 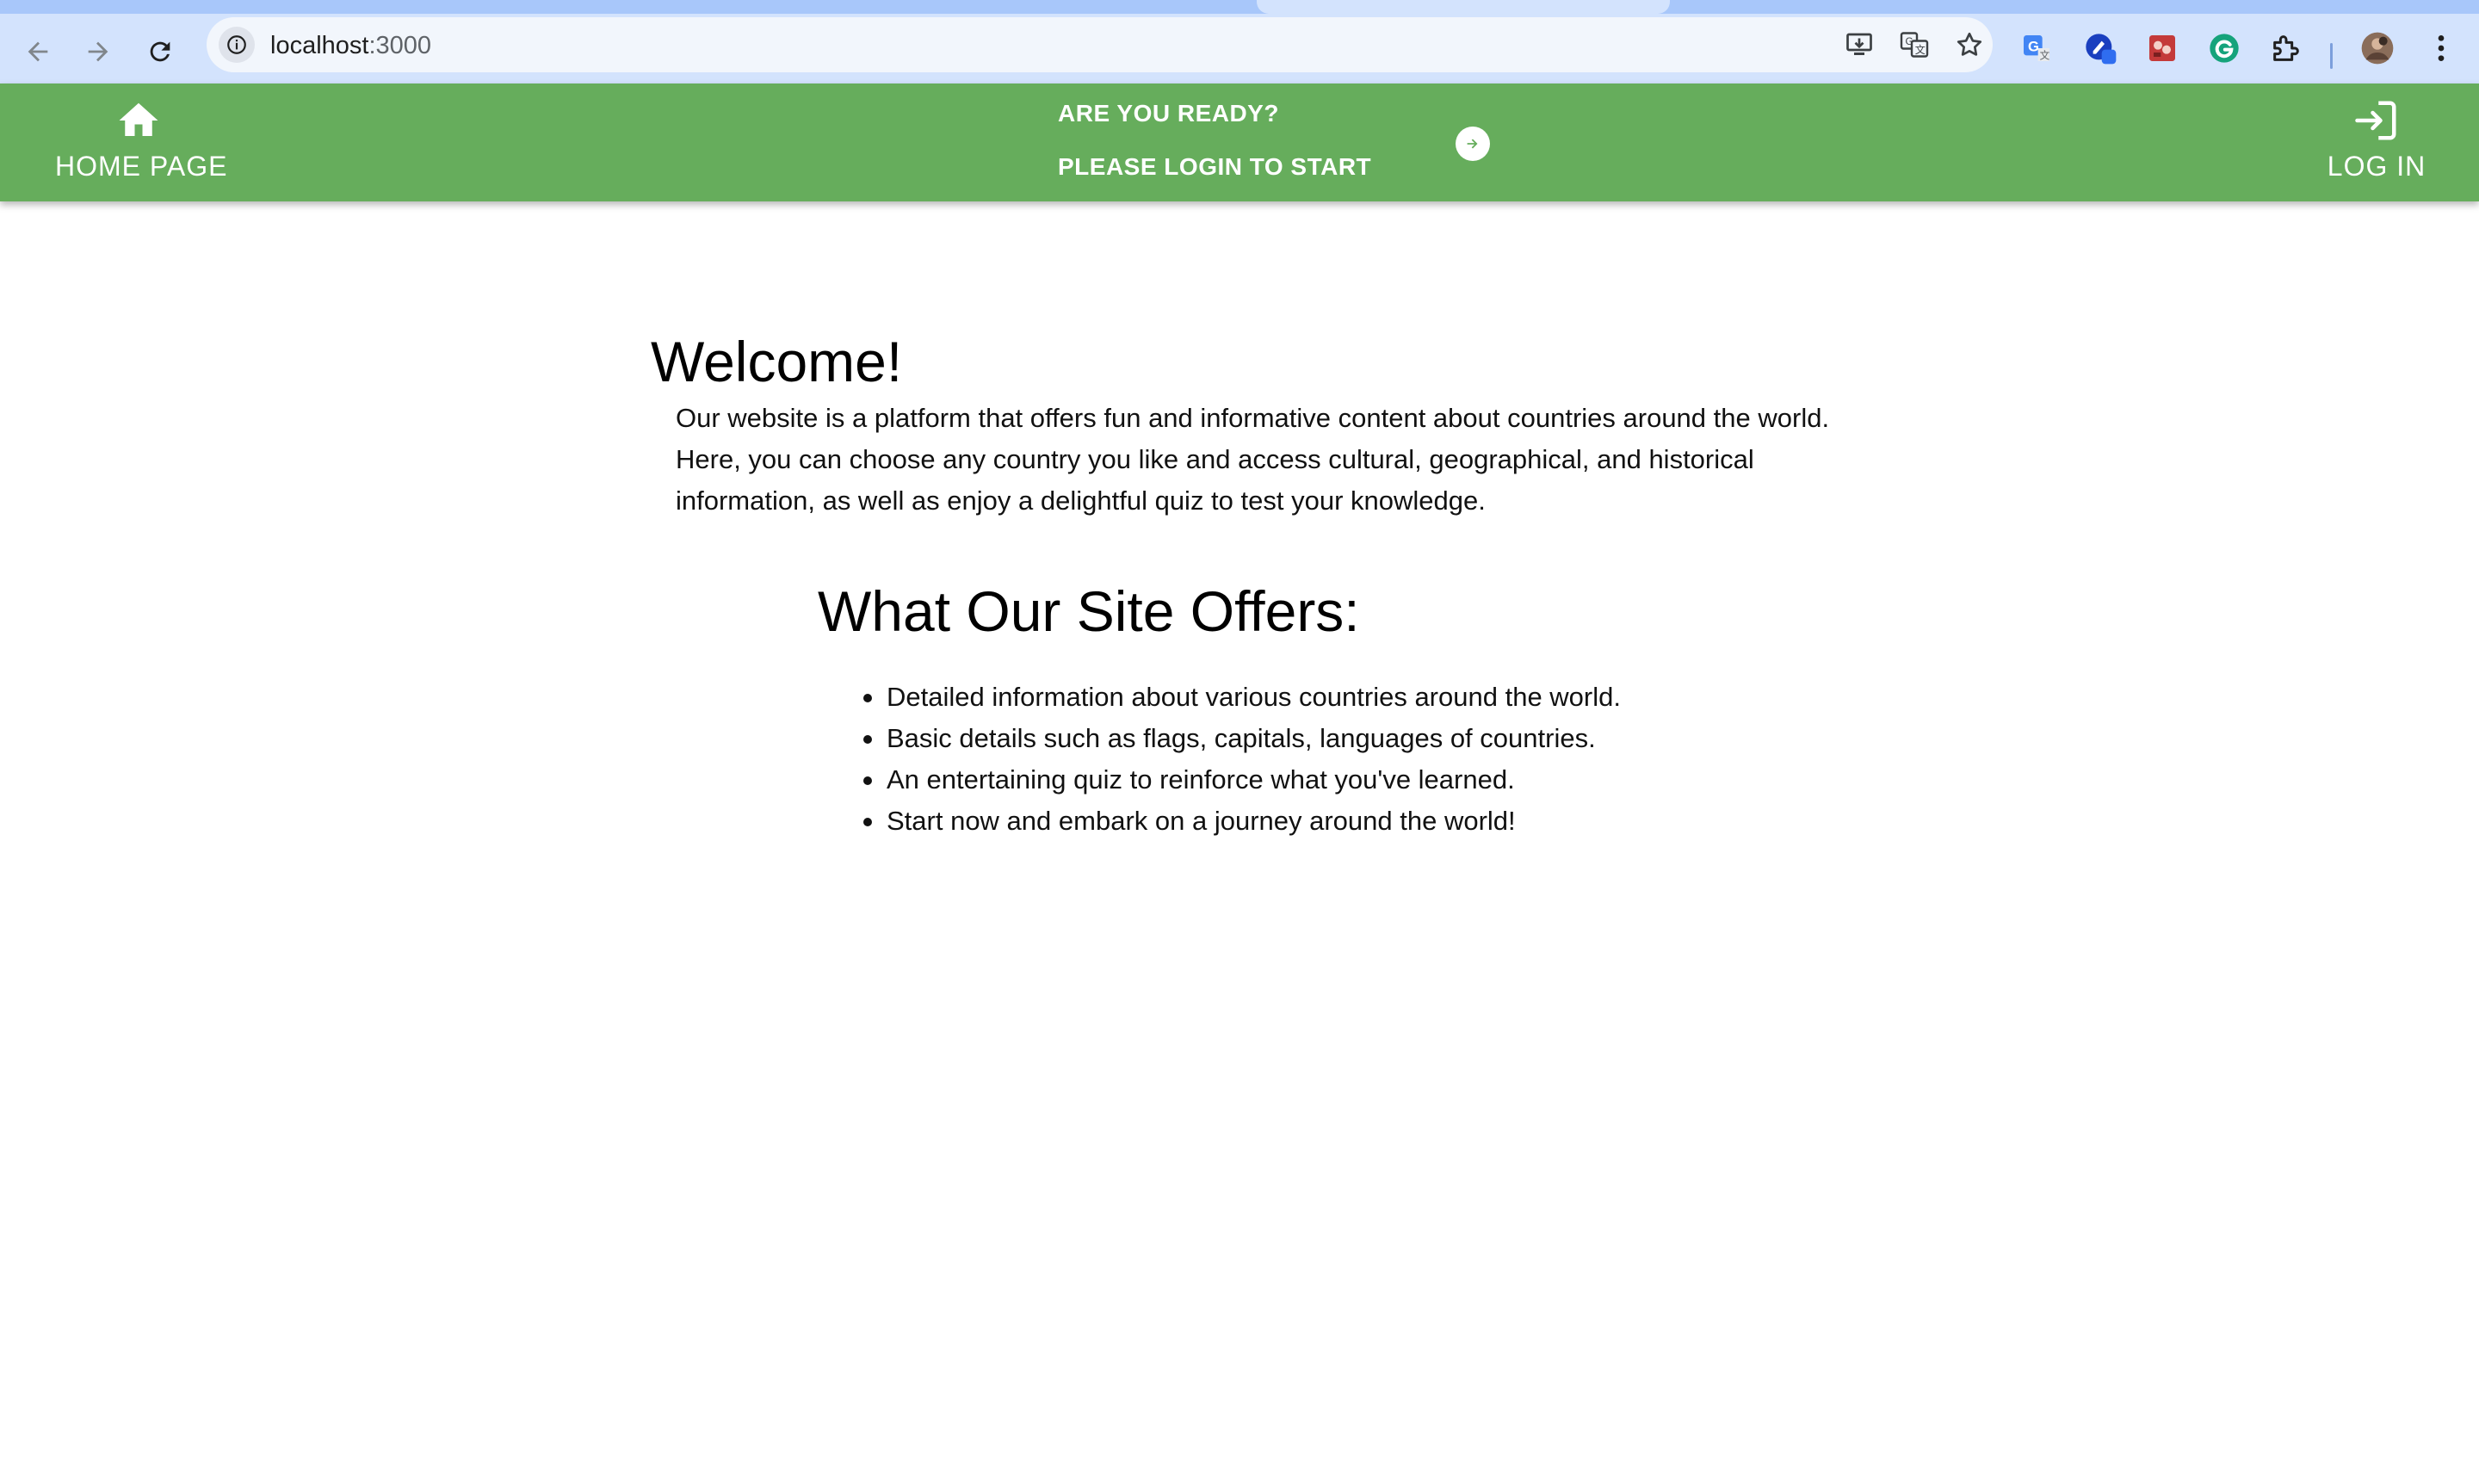 I want to click on login-label: LOG IN, so click(x=2376, y=166).